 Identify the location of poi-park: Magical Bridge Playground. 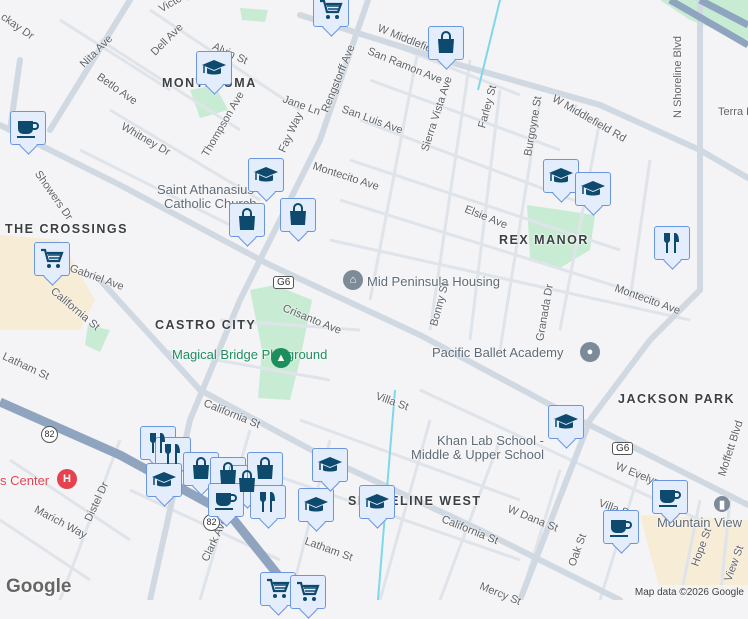
(249, 354).